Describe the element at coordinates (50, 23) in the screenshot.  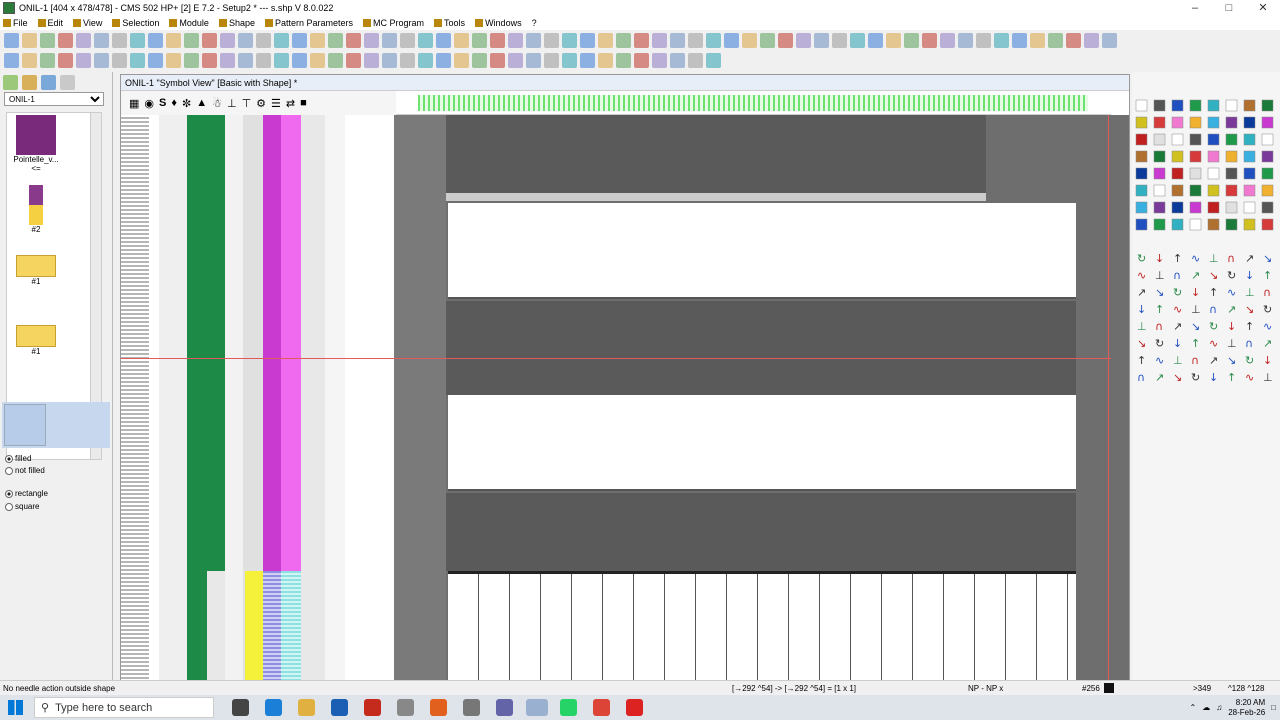
I see `menu-edit: Edit` at that location.